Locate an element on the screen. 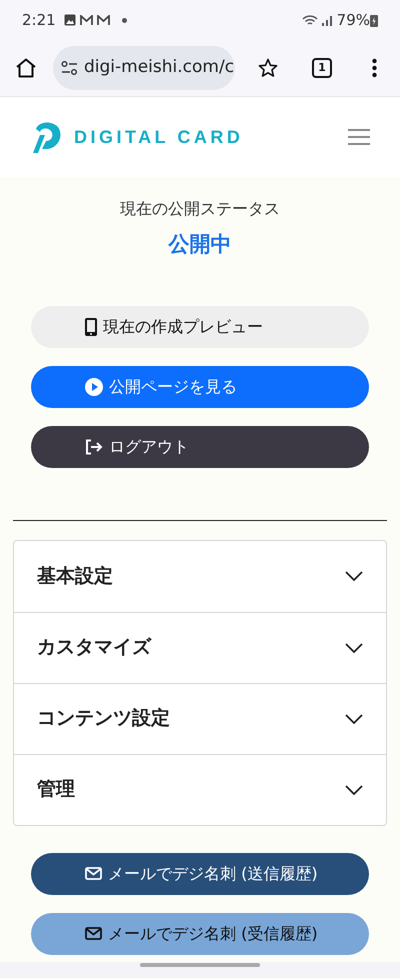  menu-icon is located at coordinates (359, 137).